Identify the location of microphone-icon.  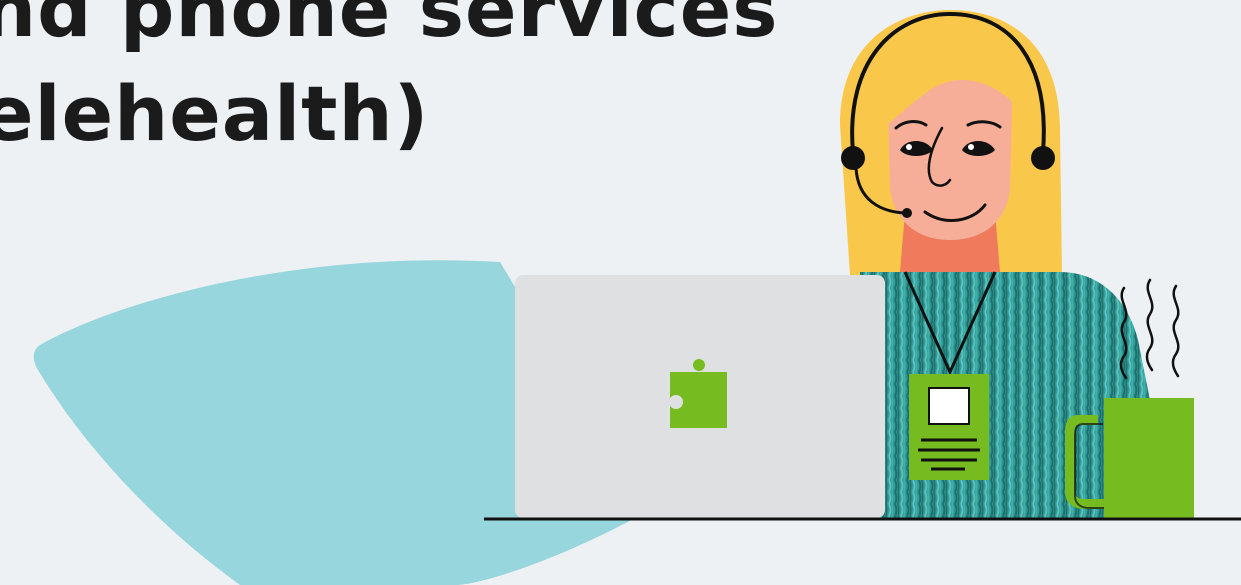
(907, 213).